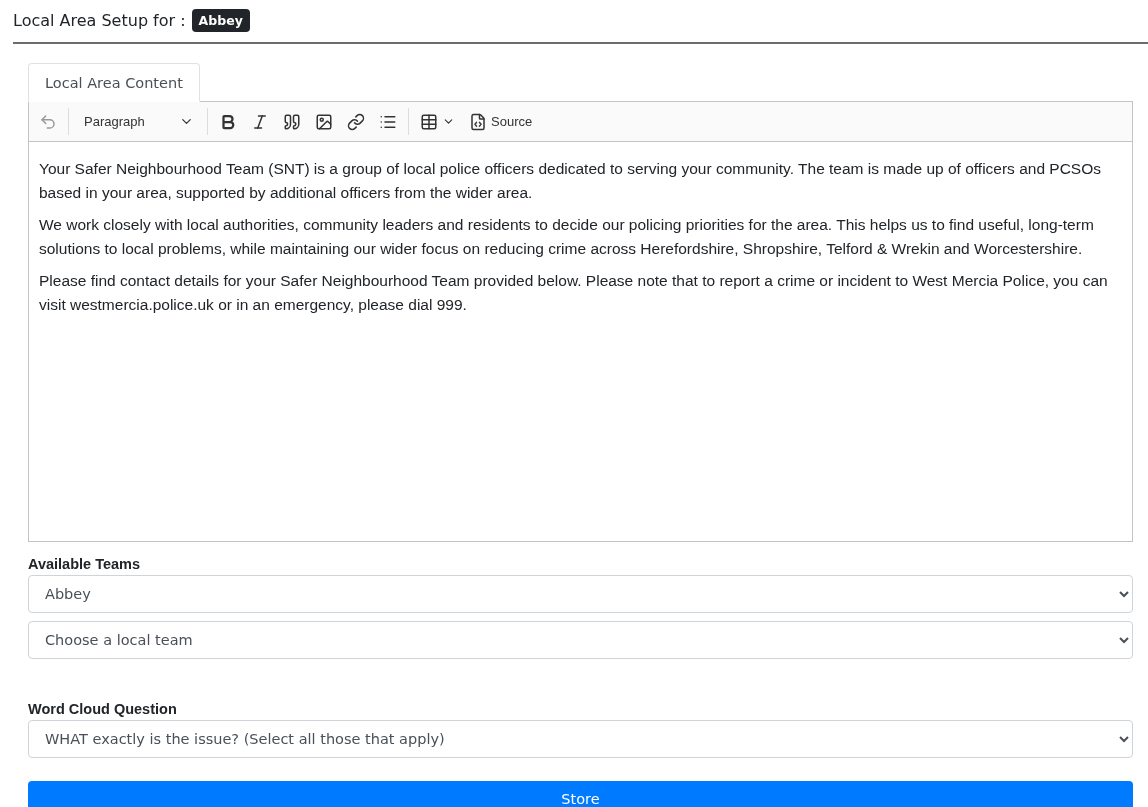 Image resolution: width=1148 pixels, height=807 pixels. Describe the element at coordinates (114, 82) in the screenshot. I see `tab: Local Area Content` at that location.